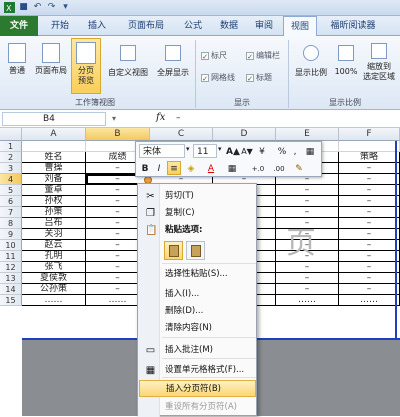 This screenshot has width=400, height=417. What do you see at coordinates (174, 168) in the screenshot?
I see `center-align-button: ≡` at bounding box center [174, 168].